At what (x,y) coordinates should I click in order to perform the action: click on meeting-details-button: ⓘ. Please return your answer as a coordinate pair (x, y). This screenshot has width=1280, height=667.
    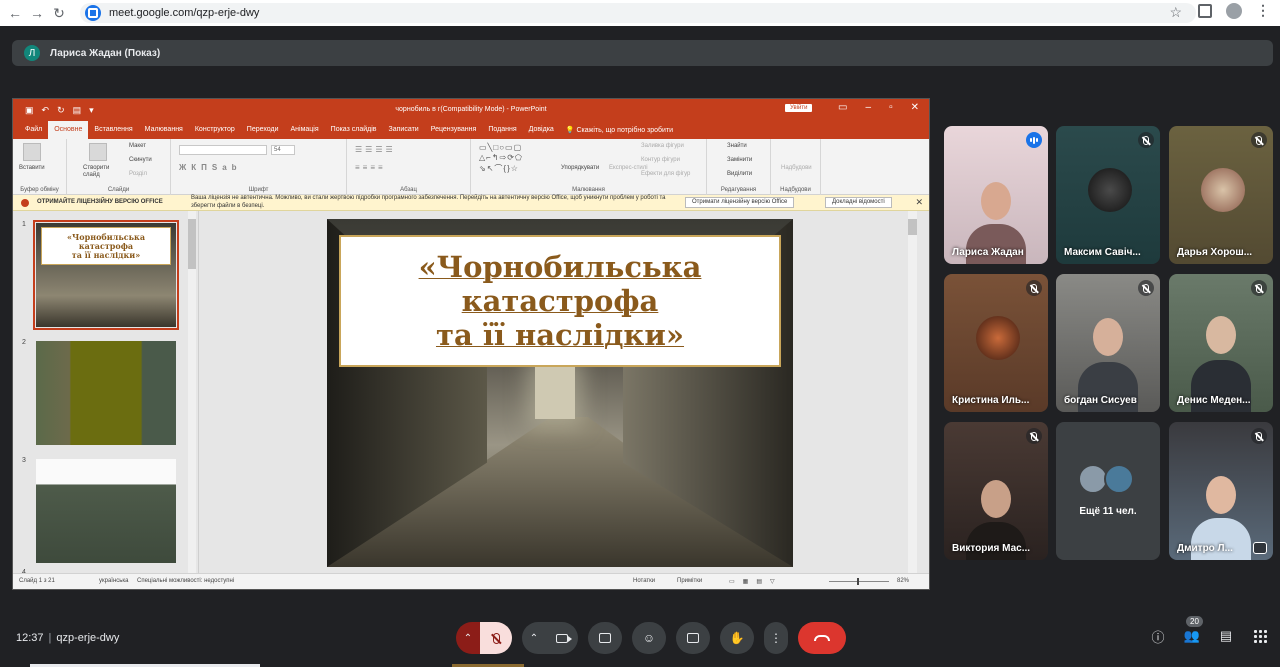
    Looking at the image, I should click on (1158, 636).